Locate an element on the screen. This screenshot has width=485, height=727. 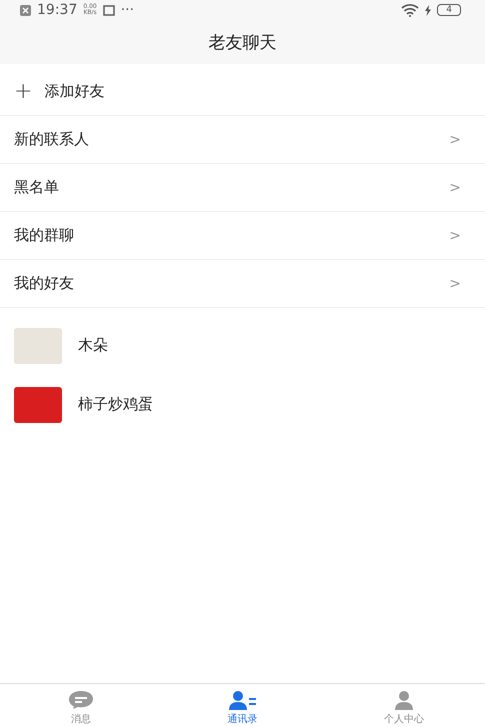
notification-icon is located at coordinates (25, 10).